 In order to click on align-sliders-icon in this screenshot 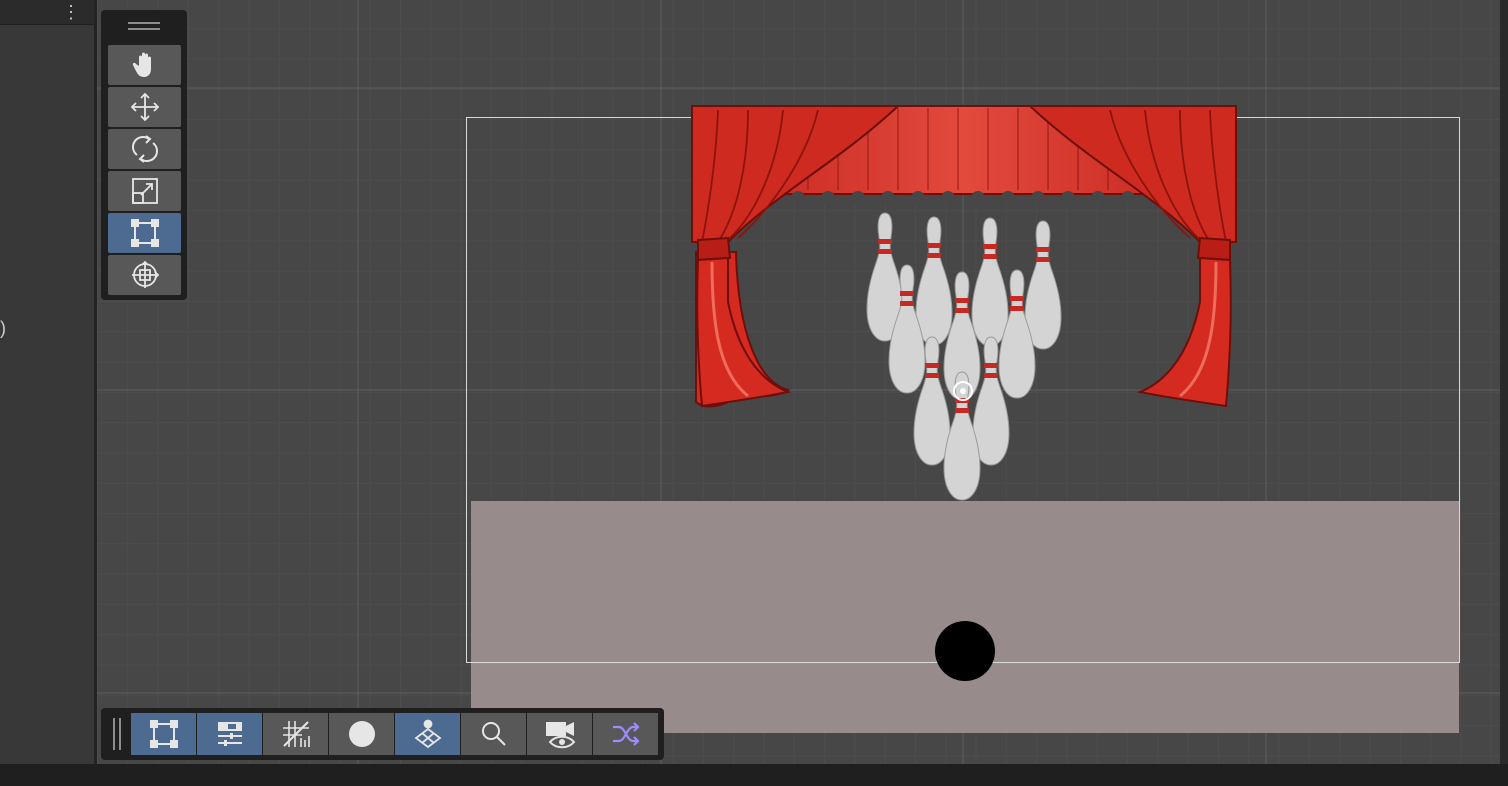, I will do `click(229, 734)`.